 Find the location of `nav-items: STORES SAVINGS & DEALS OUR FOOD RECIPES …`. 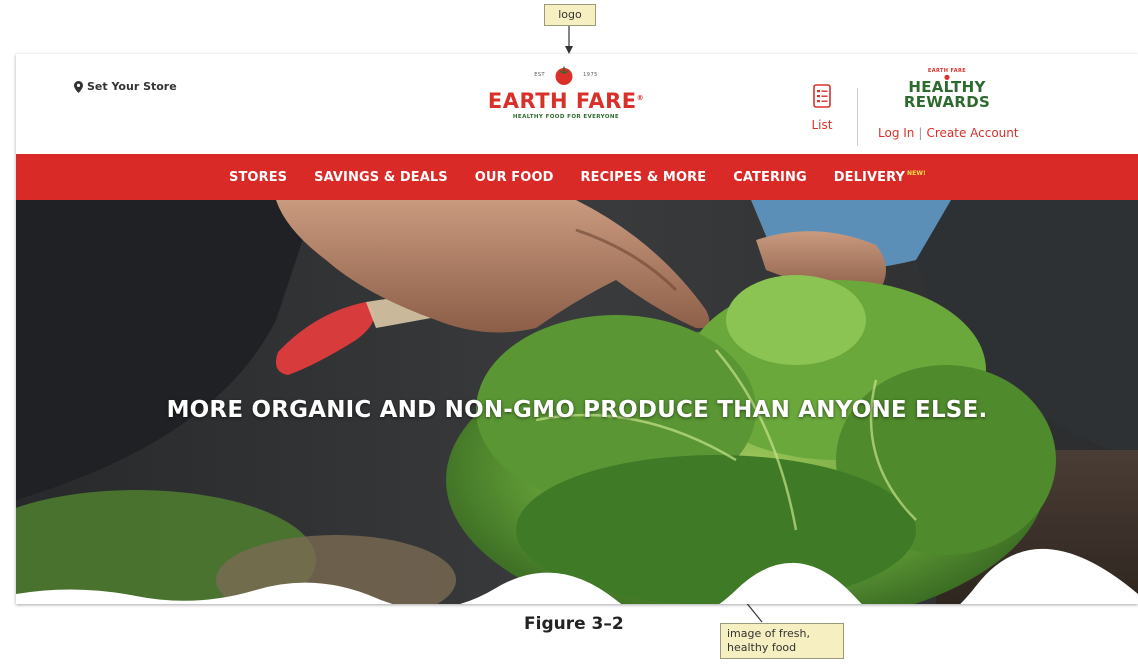

nav-items: STORES SAVINGS & DEALS OUR FOOD RECIPES … is located at coordinates (577, 177).